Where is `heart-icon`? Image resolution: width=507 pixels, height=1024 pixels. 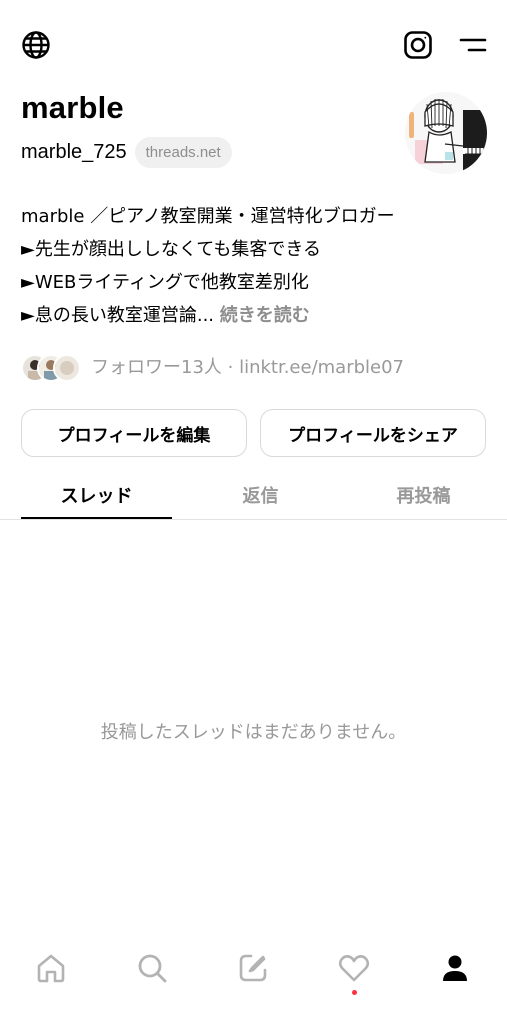 heart-icon is located at coordinates (354, 968).